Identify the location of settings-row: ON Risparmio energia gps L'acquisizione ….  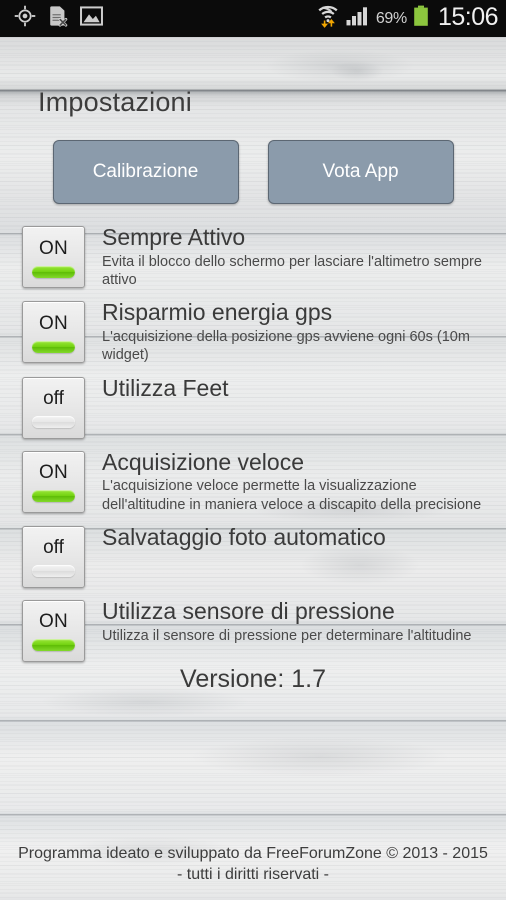
(253, 331).